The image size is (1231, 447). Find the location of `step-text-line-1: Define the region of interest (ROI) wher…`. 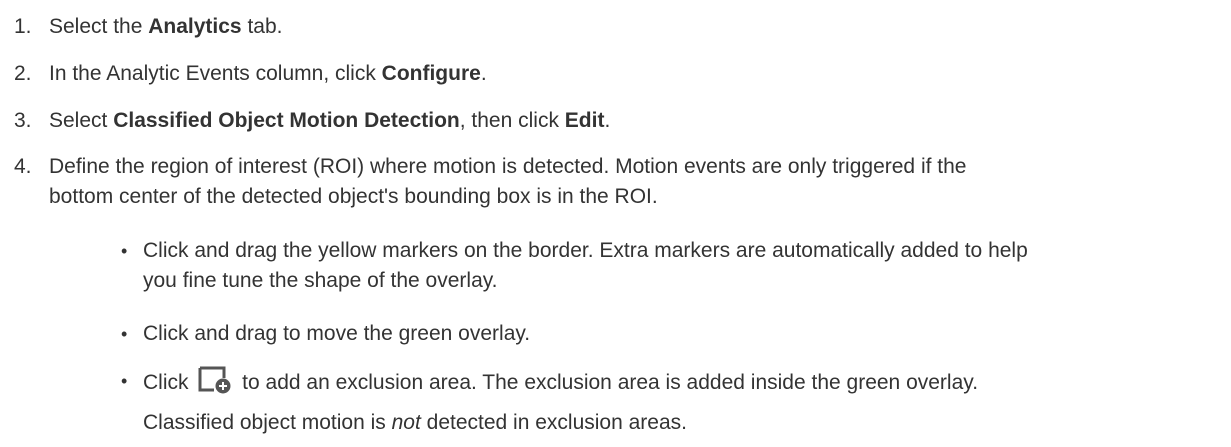

step-text-line-1: Define the region of interest (ROI) wher… is located at coordinates (508, 166).